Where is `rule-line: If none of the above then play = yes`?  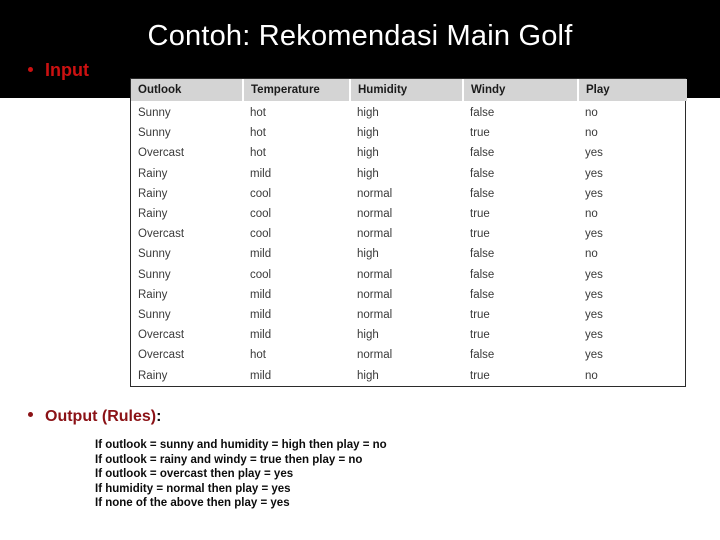 rule-line: If none of the above then play = yes is located at coordinates (192, 503).